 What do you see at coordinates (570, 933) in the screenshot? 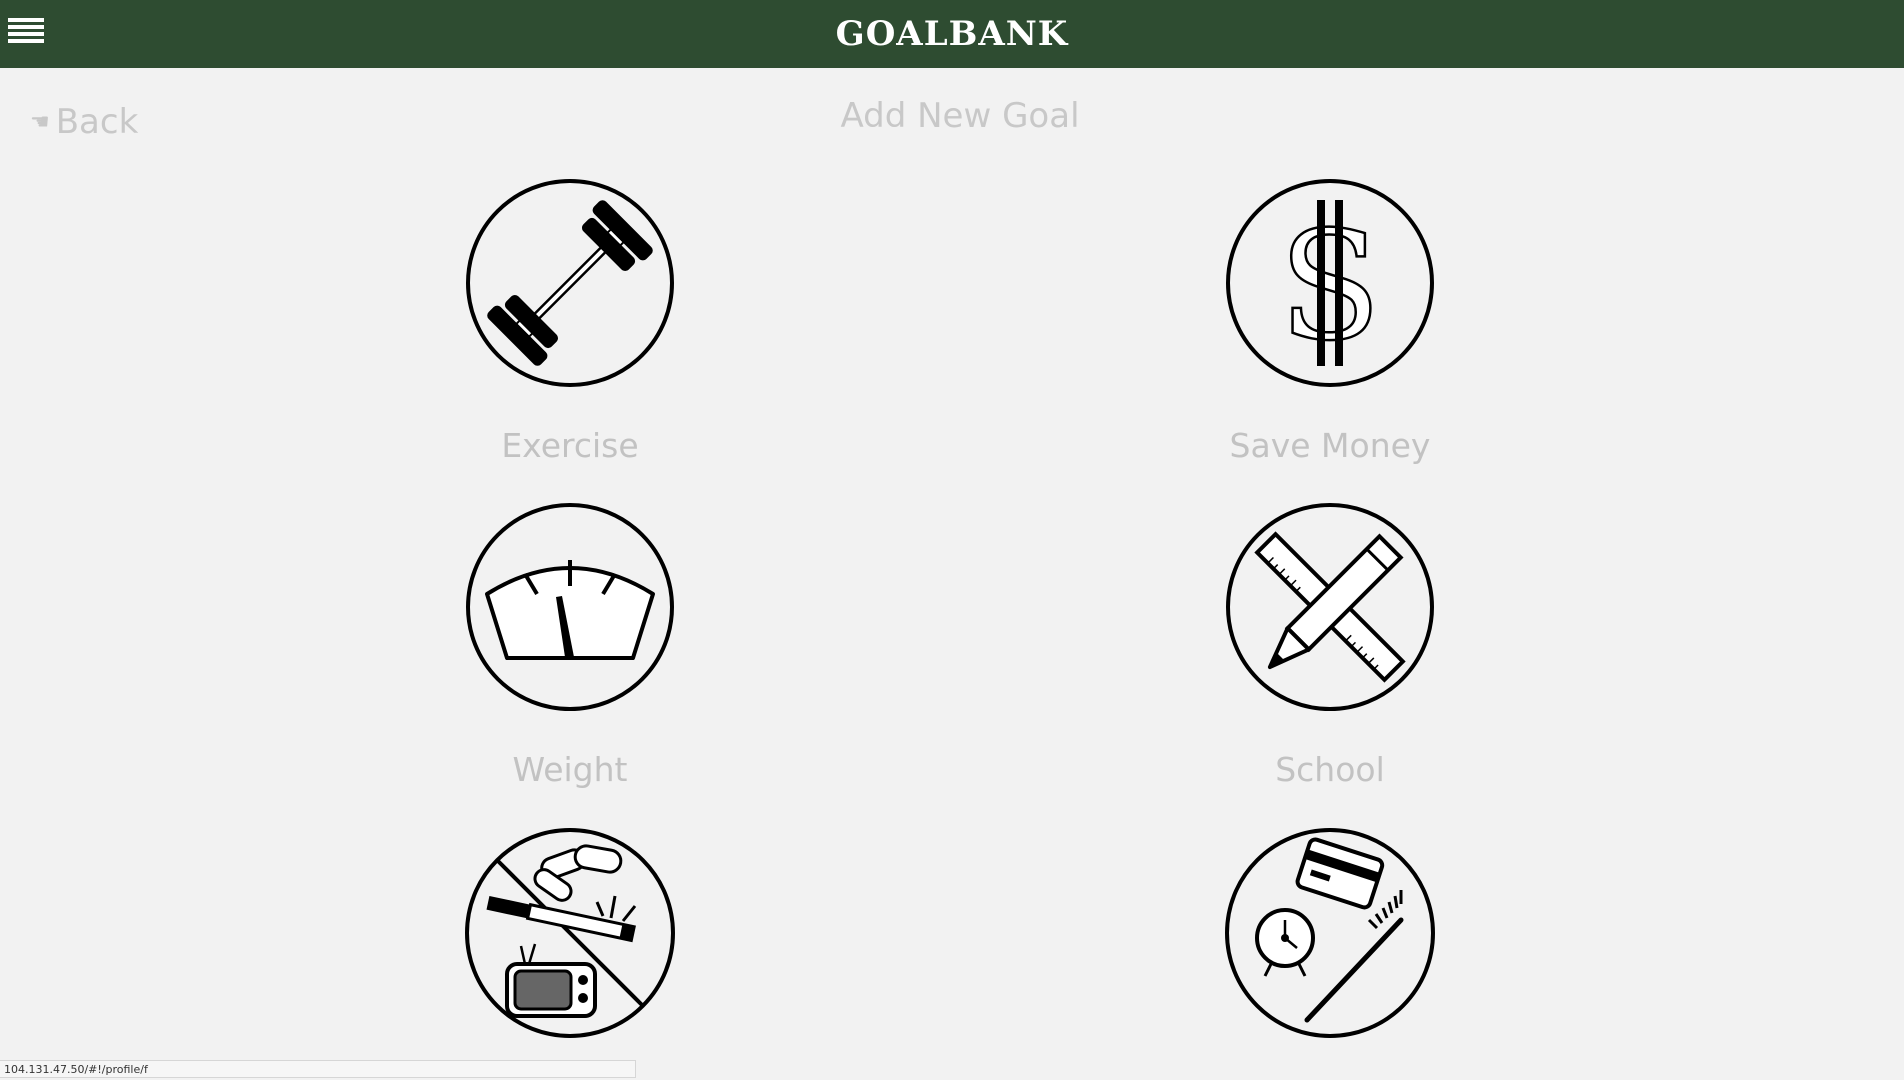
I see `no-bad-habits-icon` at bounding box center [570, 933].